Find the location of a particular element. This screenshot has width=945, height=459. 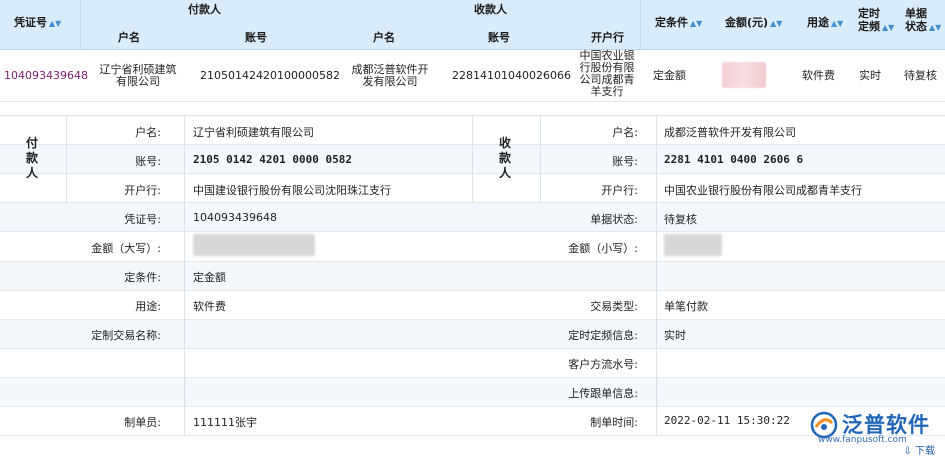

group-payee: 收款人 is located at coordinates (490, 9).